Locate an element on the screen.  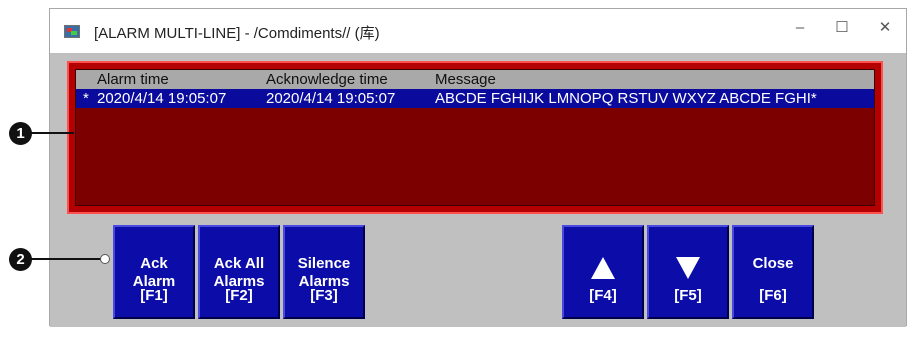
ack-alarm-button: Ack Alarm [F1] is located at coordinates (154, 272).